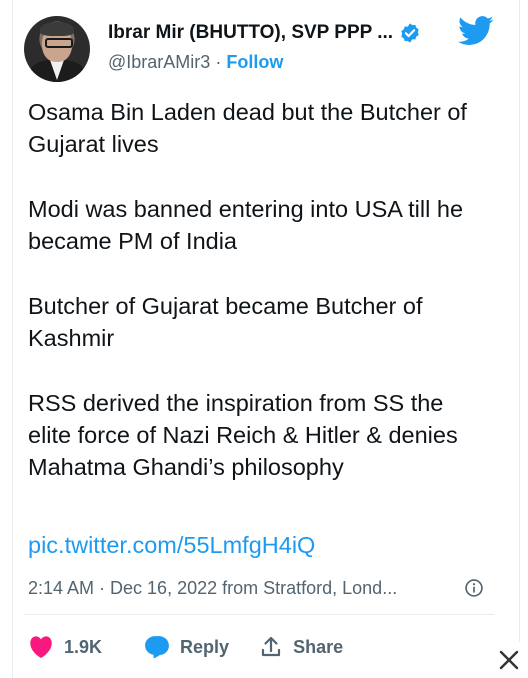 The width and height of the screenshot is (528, 678). Describe the element at coordinates (159, 62) in the screenshot. I see `user-handle: @IbrarAMir3` at that location.